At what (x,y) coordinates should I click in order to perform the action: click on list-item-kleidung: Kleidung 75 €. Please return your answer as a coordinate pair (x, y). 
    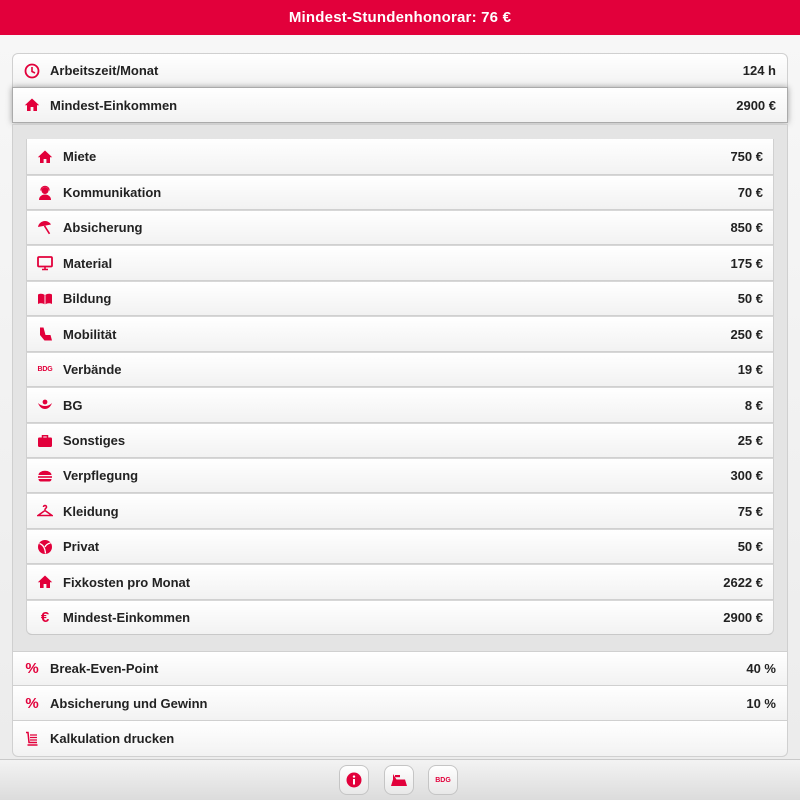
    Looking at the image, I should click on (400, 511).